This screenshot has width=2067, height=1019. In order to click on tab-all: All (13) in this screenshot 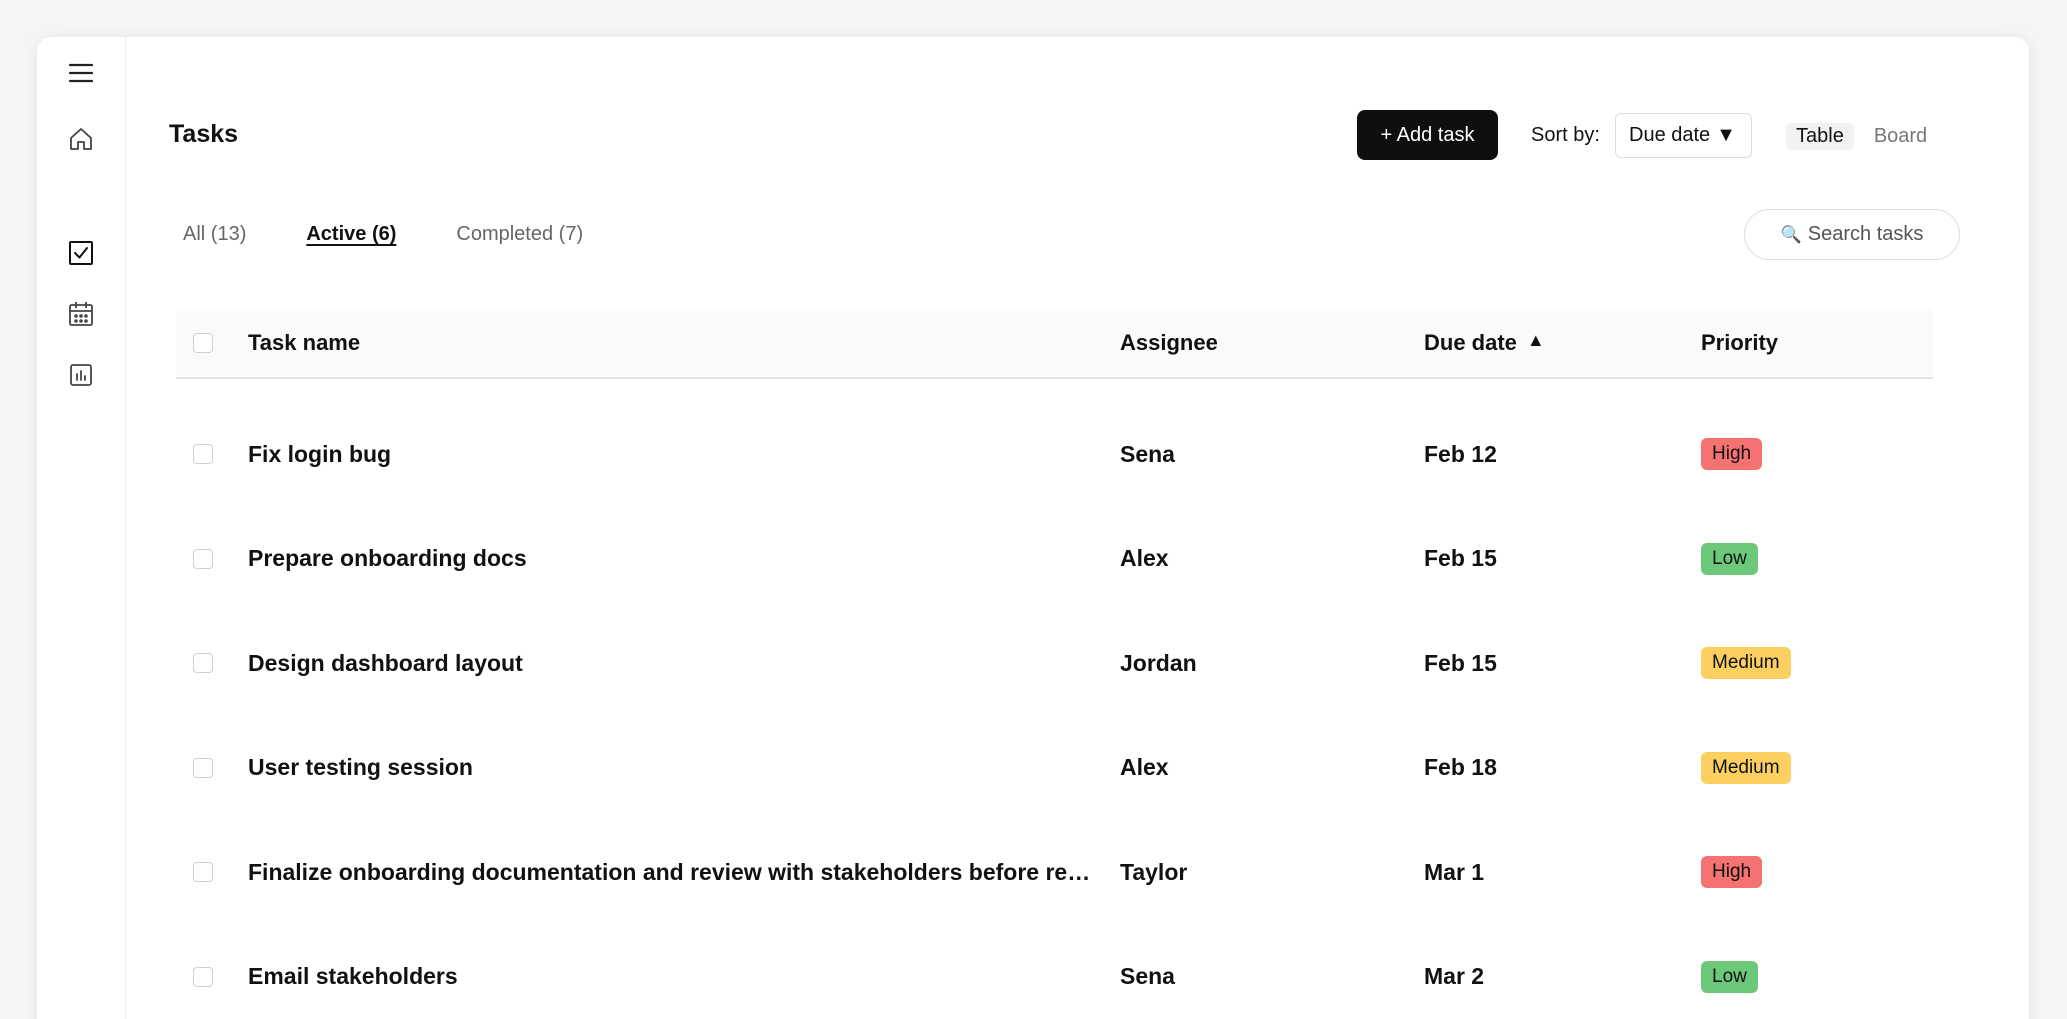, I will do `click(214, 236)`.